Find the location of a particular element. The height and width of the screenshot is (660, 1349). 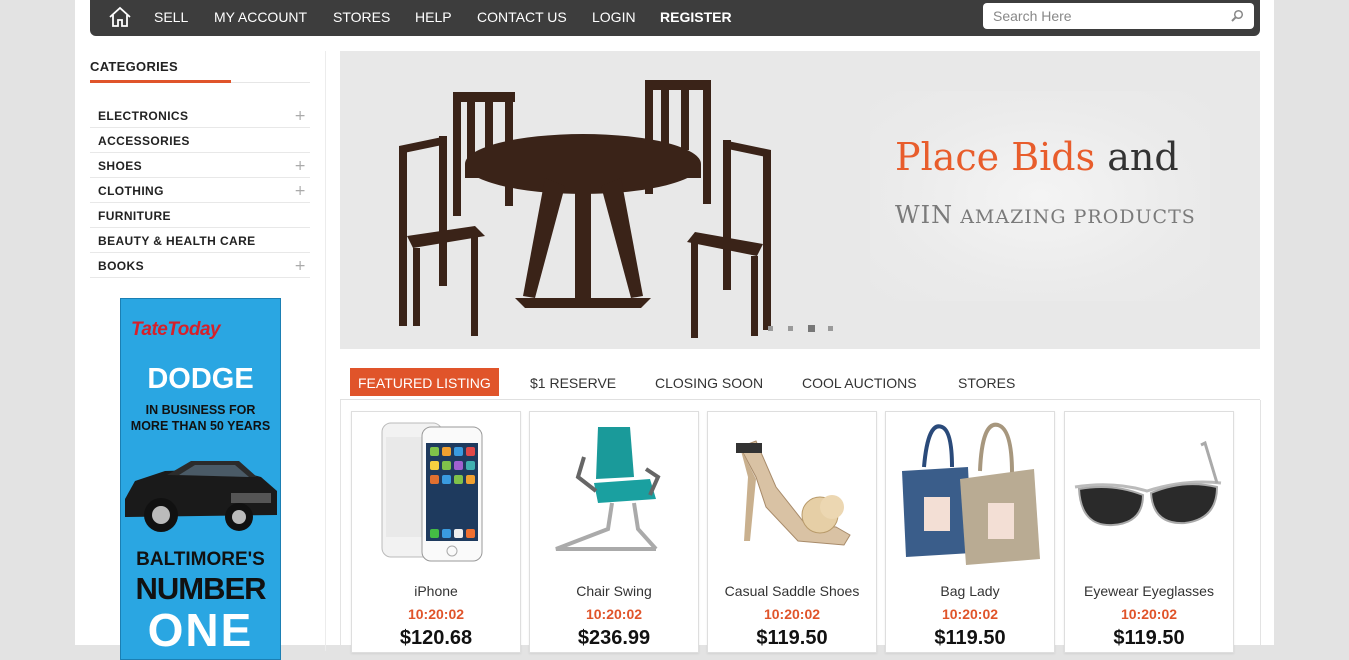

category-item-accessories: ACCESSORIES is located at coordinates (200, 140).